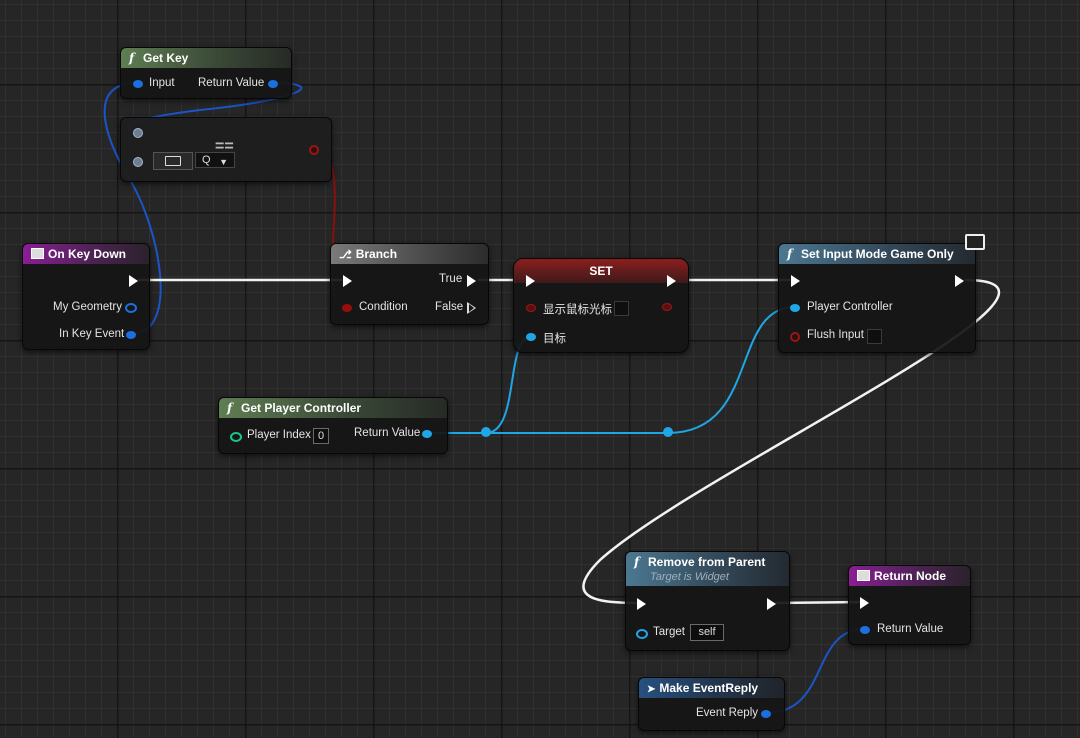 The height and width of the screenshot is (738, 1080). Describe the element at coordinates (669, 632) in the screenshot. I see `pin-label: Target` at that location.